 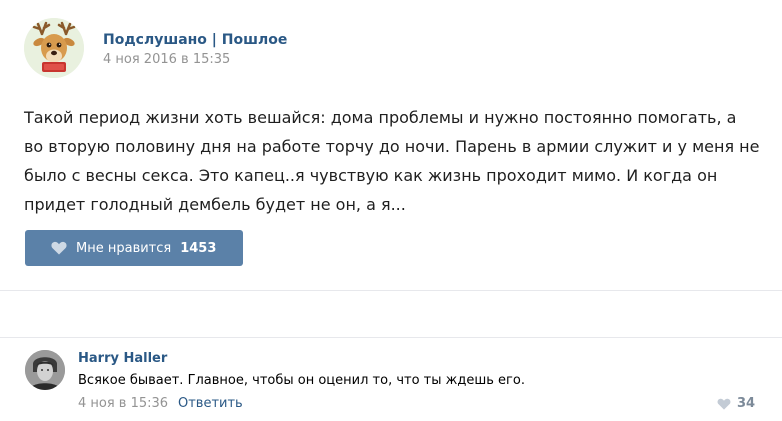 I want to click on community-avatar, so click(x=54, y=48).